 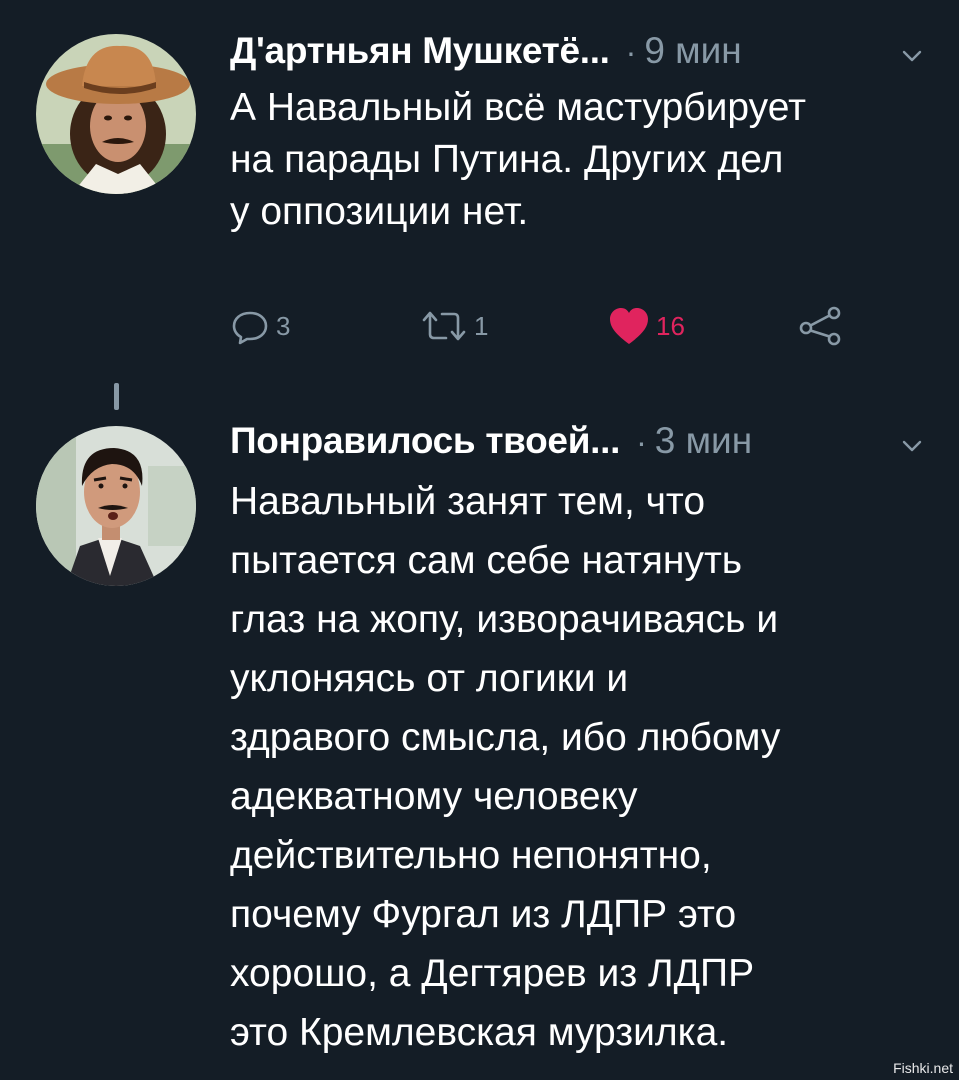 I want to click on reply-count: 3, so click(x=283, y=325).